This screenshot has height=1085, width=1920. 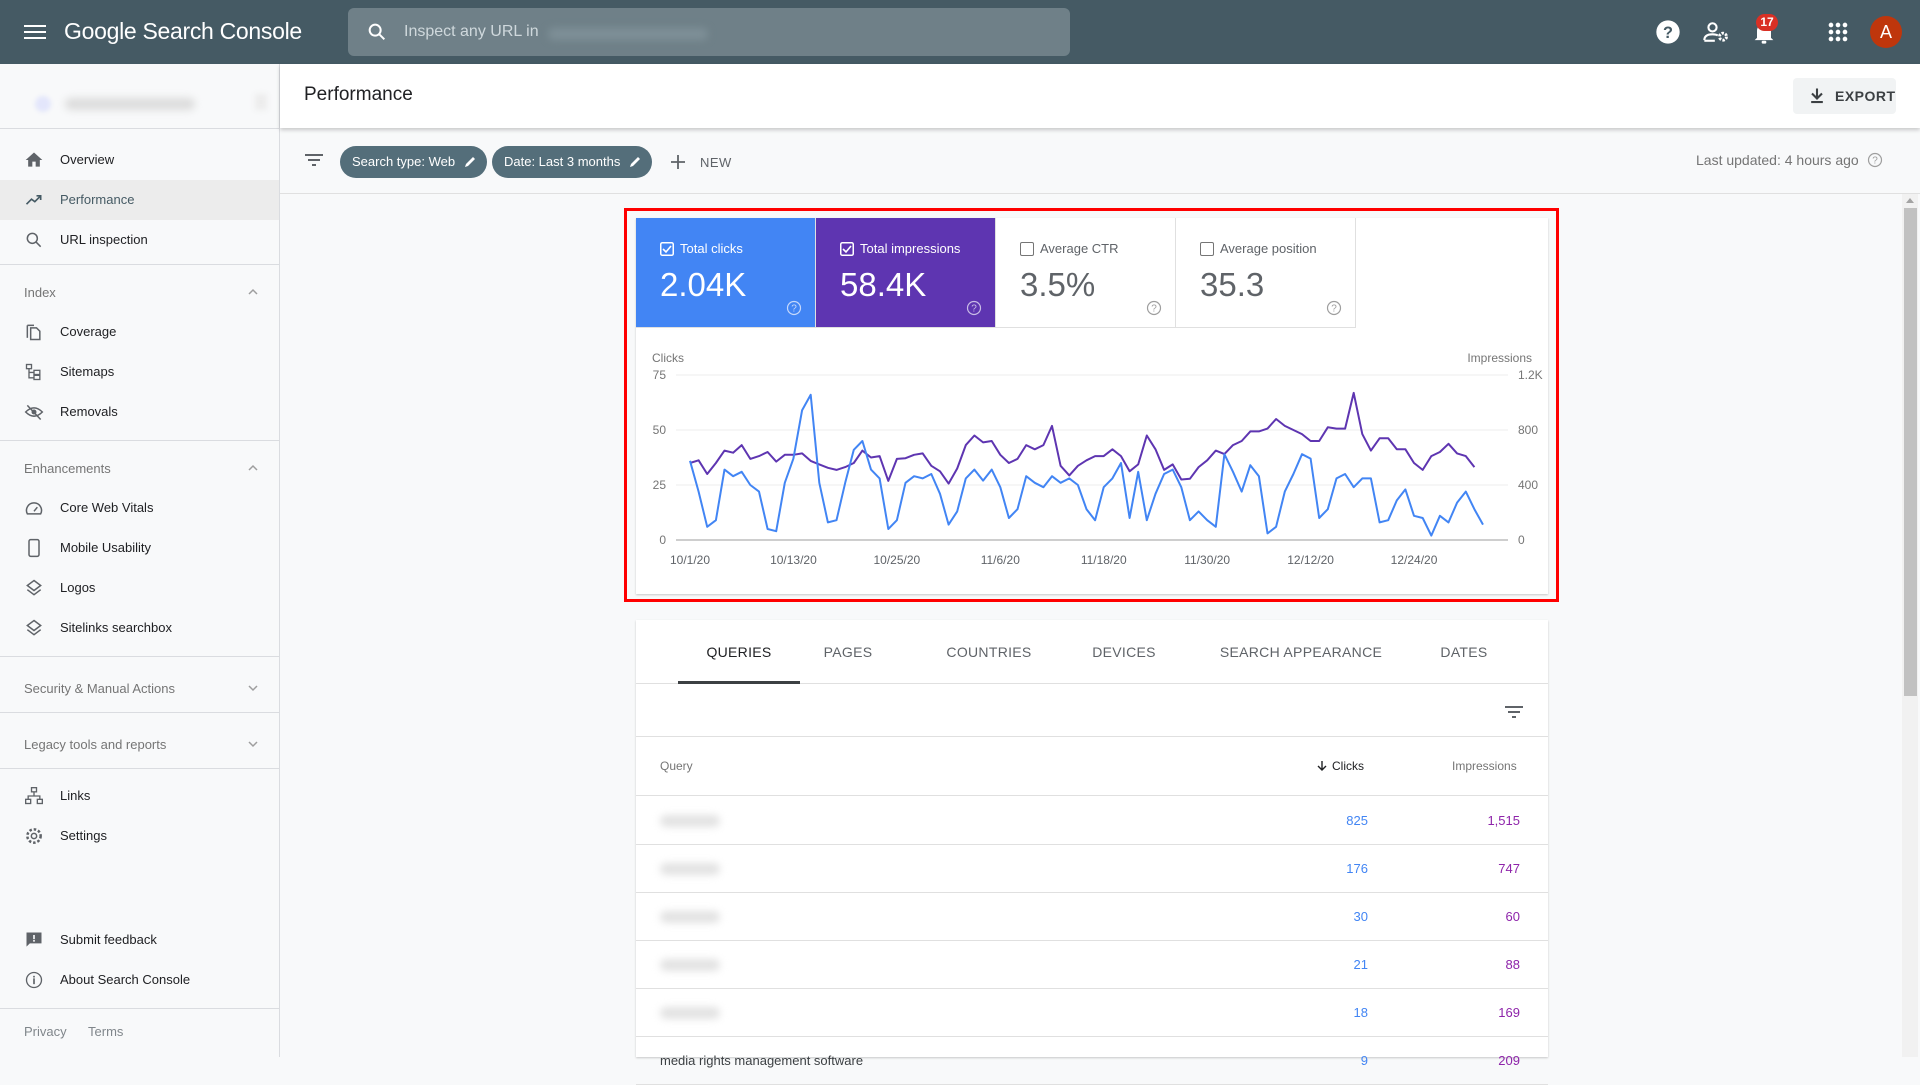 I want to click on terms-link: Terms, so click(x=105, y=1031).